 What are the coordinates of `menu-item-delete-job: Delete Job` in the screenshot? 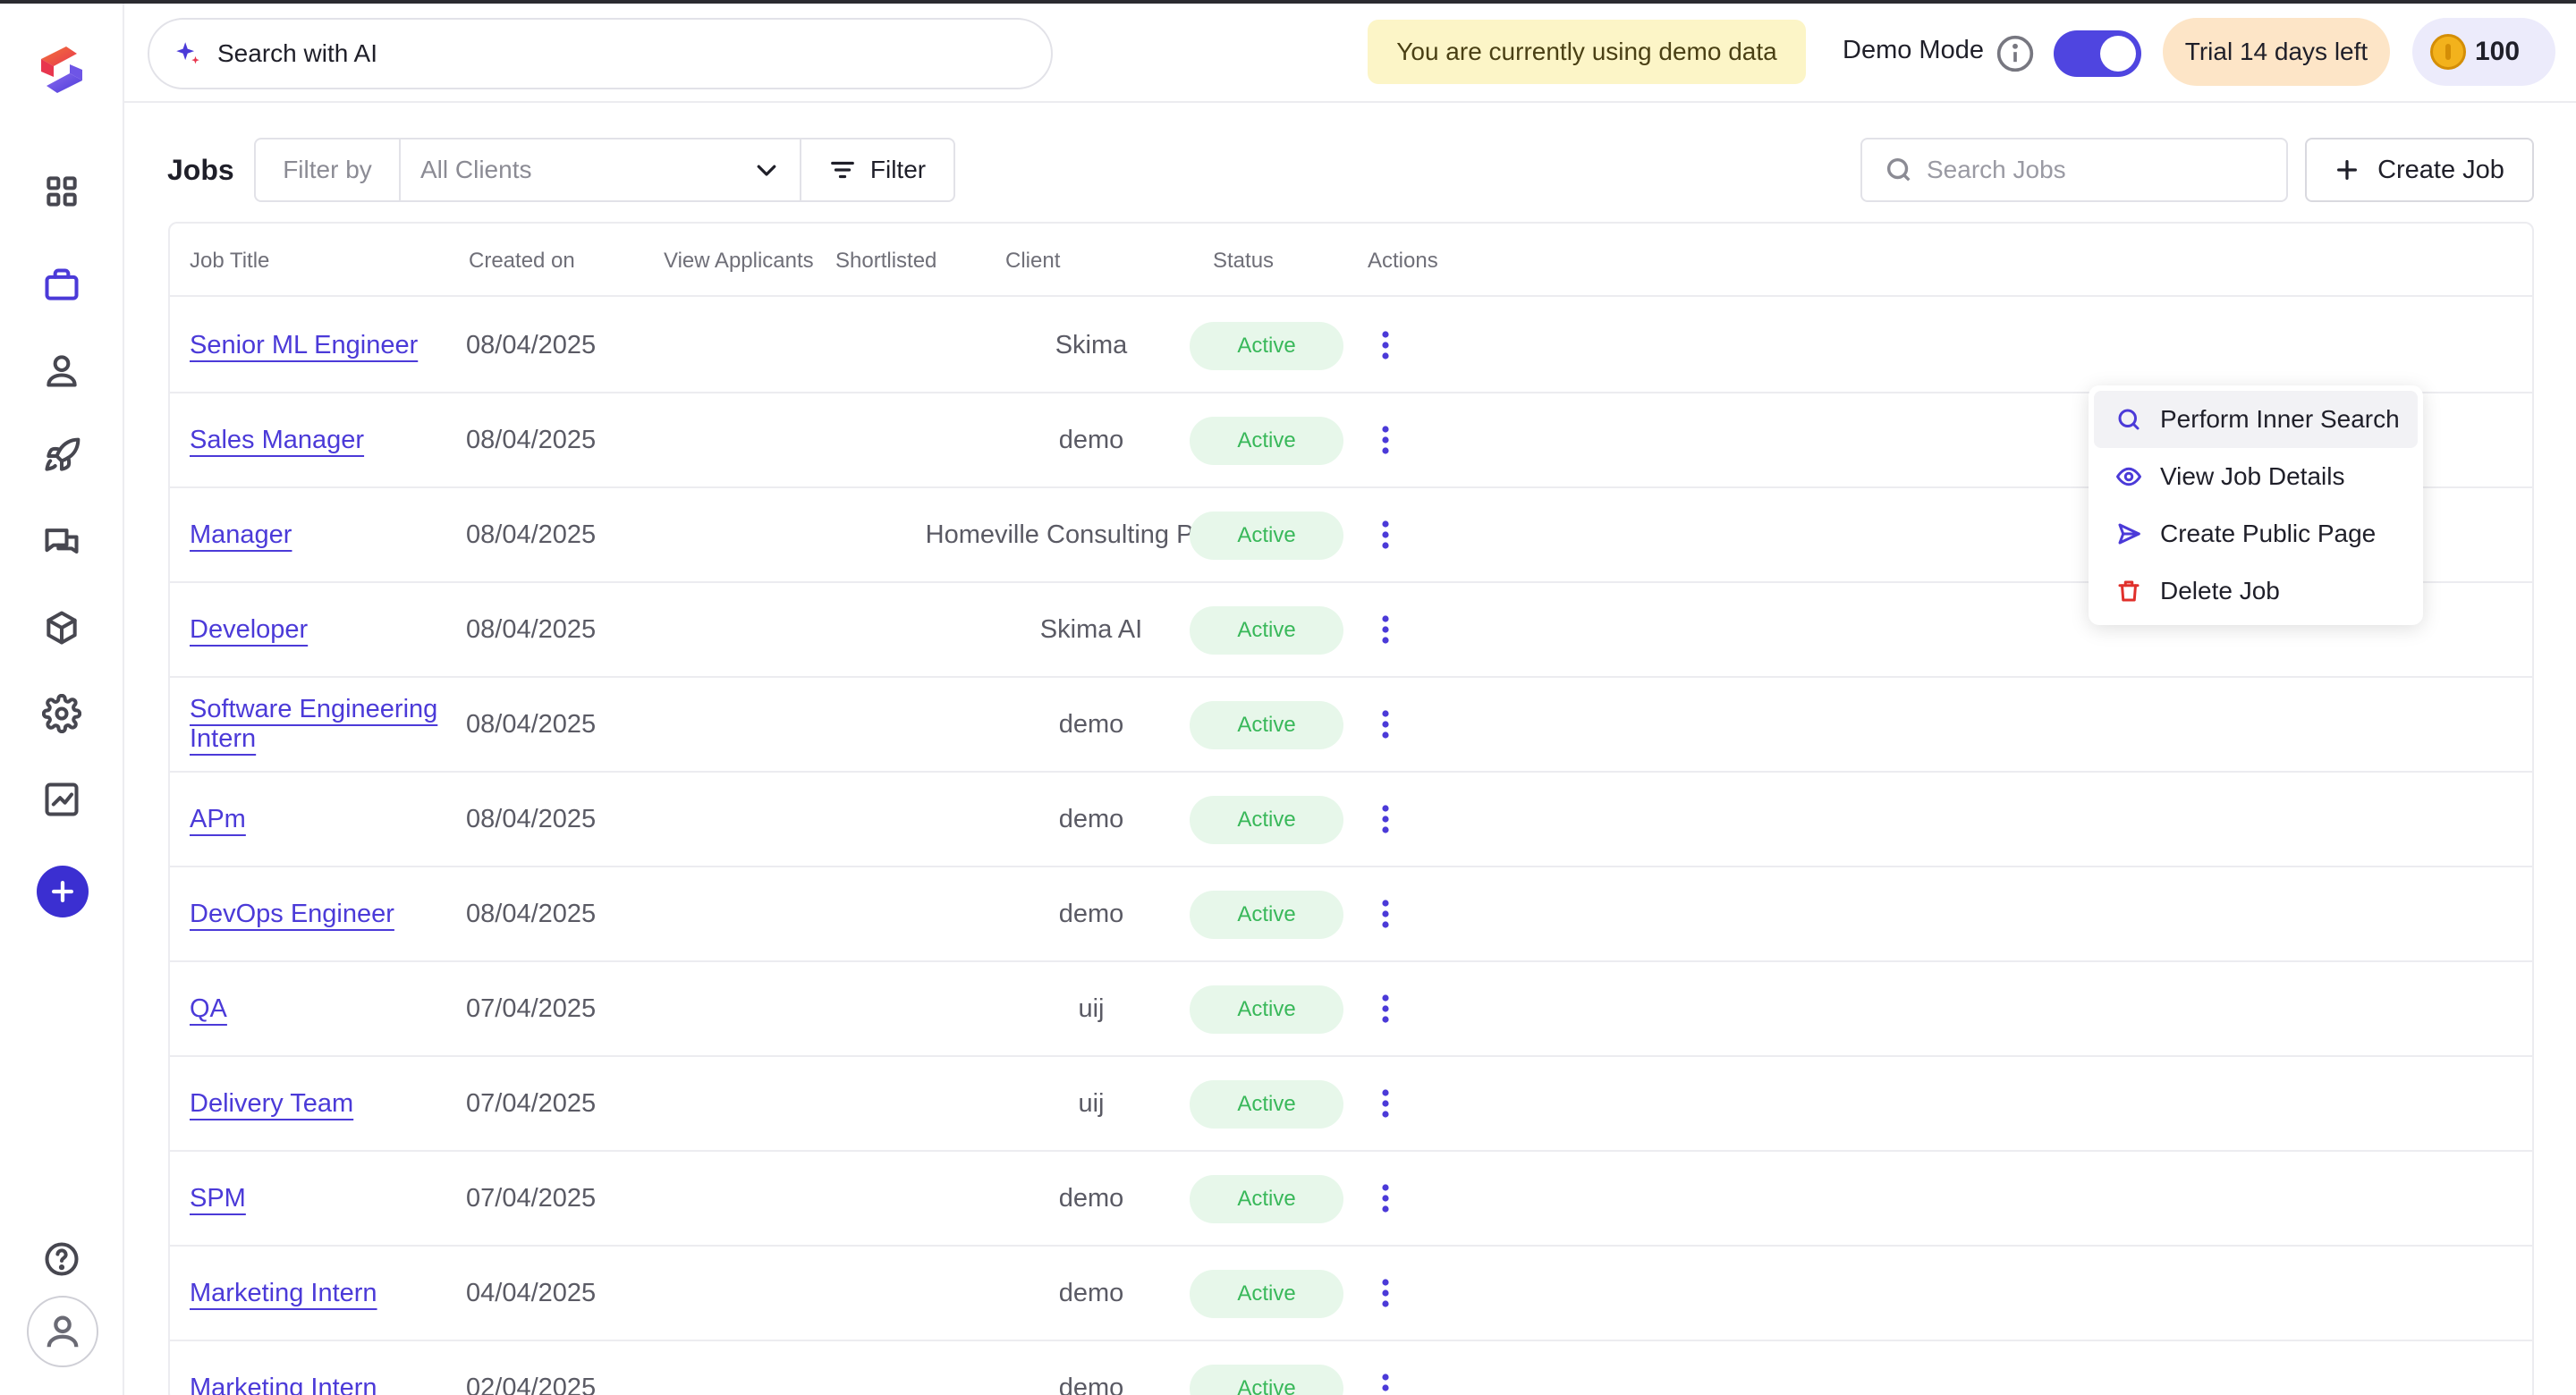 It's located at (2256, 591).